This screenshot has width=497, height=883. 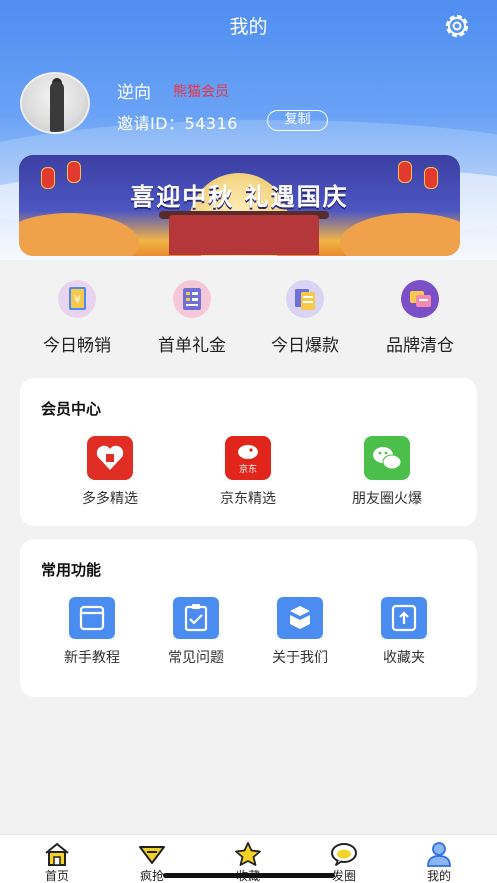 What do you see at coordinates (77, 346) in the screenshot?
I see `quick-link-label: 今日畅销` at bounding box center [77, 346].